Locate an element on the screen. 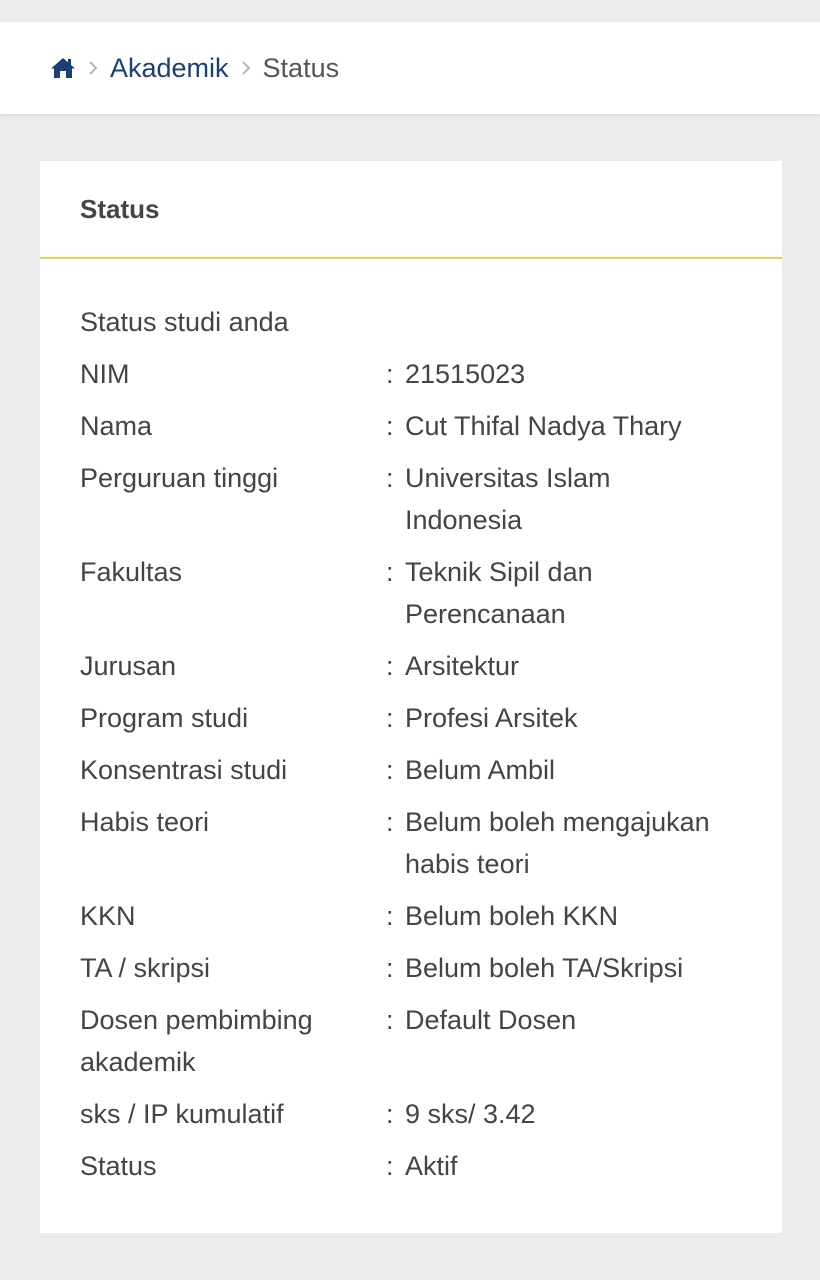  info-label: Perguruan tinggi is located at coordinates (179, 478).